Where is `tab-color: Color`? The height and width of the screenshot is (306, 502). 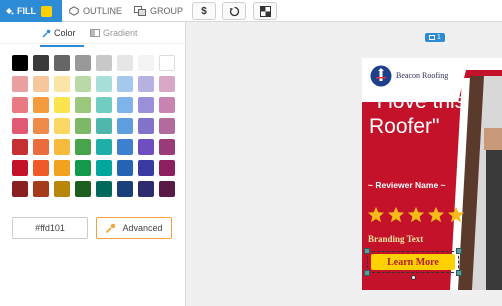 tab-color: Color is located at coordinates (59, 33).